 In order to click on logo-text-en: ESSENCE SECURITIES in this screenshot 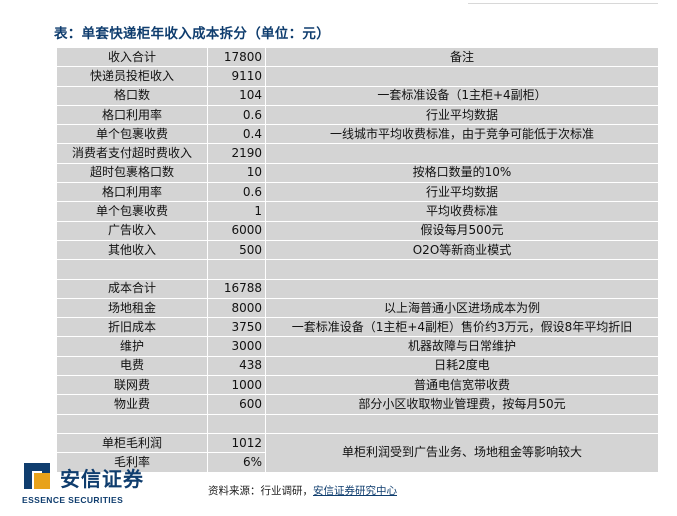, I will do `click(73, 500)`.